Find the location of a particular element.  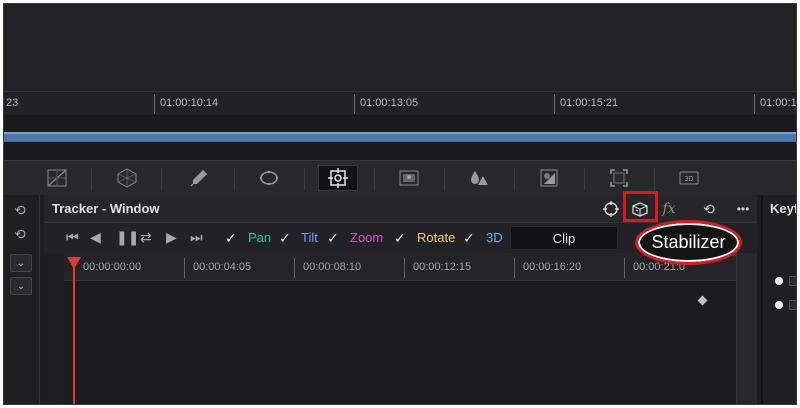

tilt-checkbox: ✓ is located at coordinates (286, 238).